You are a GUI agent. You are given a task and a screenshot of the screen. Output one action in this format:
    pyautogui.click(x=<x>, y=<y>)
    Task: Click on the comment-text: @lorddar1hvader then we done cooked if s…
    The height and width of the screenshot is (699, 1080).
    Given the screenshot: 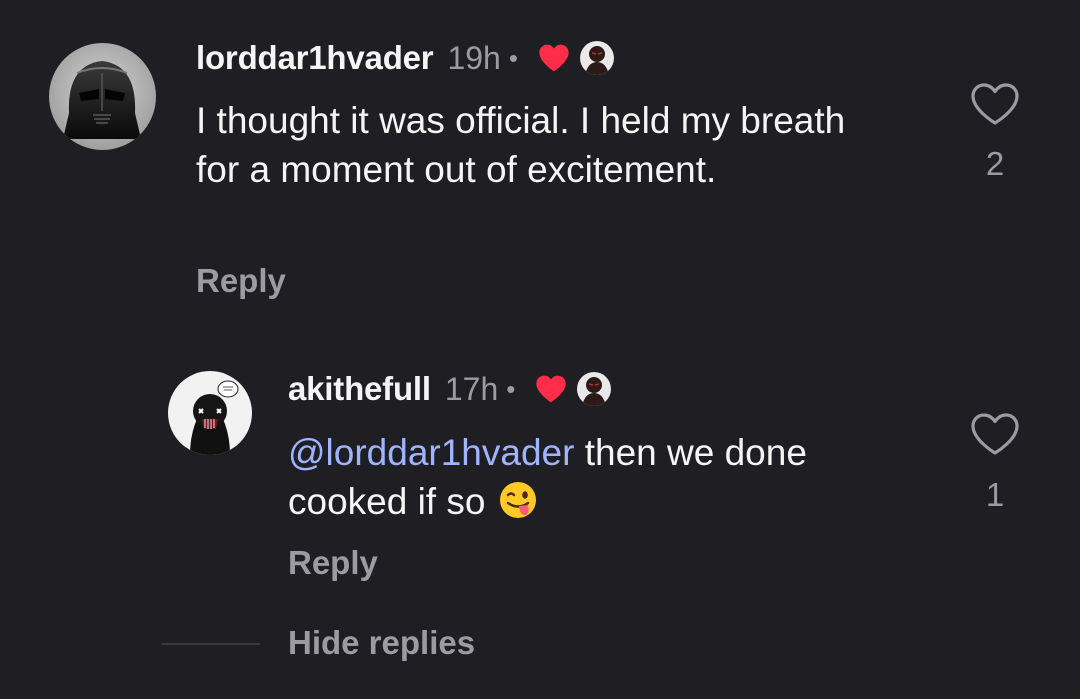 What is the action you would take?
    pyautogui.click(x=608, y=480)
    